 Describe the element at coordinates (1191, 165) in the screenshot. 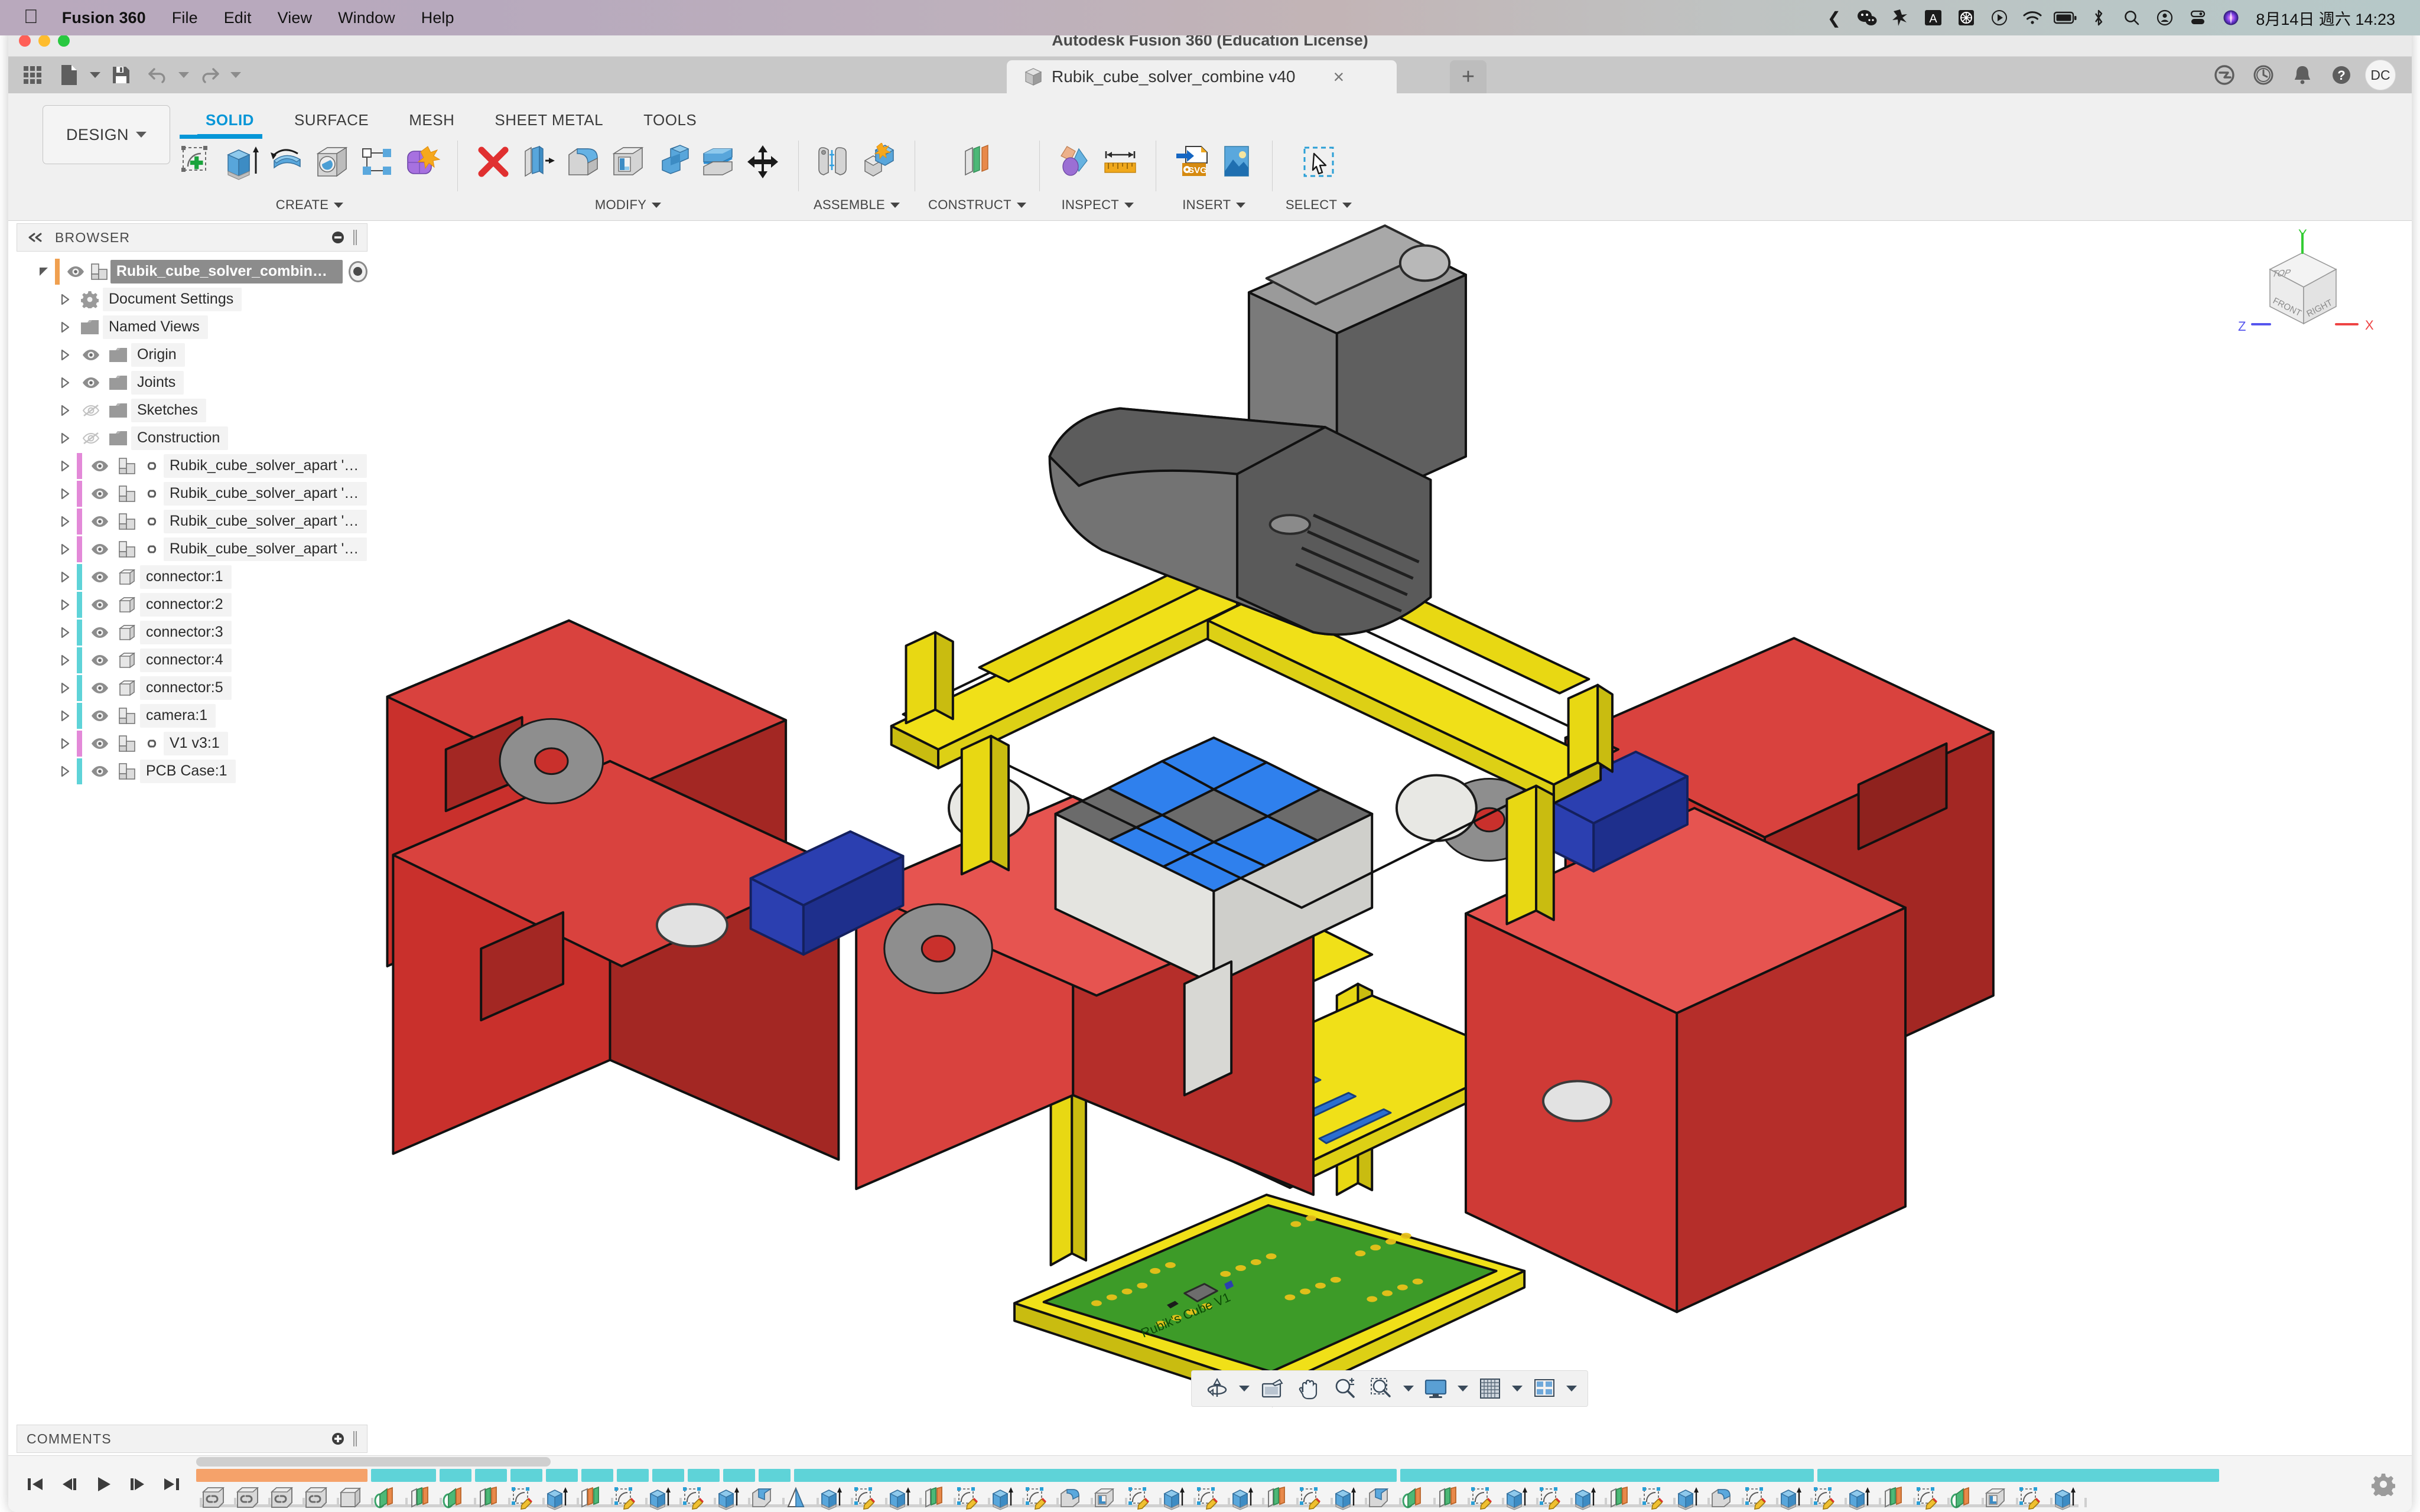

I see `insert-svg-tool: SVG` at that location.